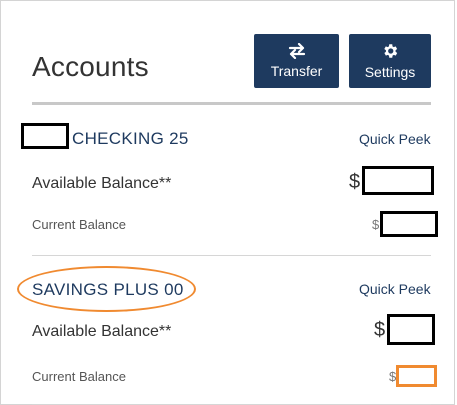  I want to click on account-name-checking: CHECKING 25, so click(130, 139).